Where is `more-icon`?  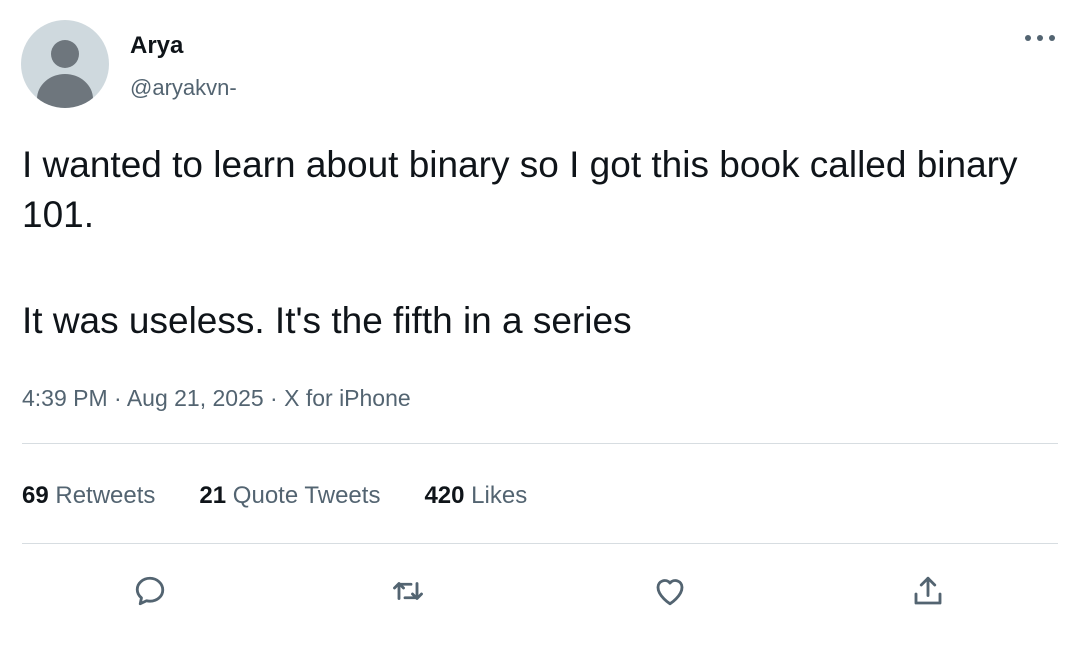
more-icon is located at coordinates (1040, 38).